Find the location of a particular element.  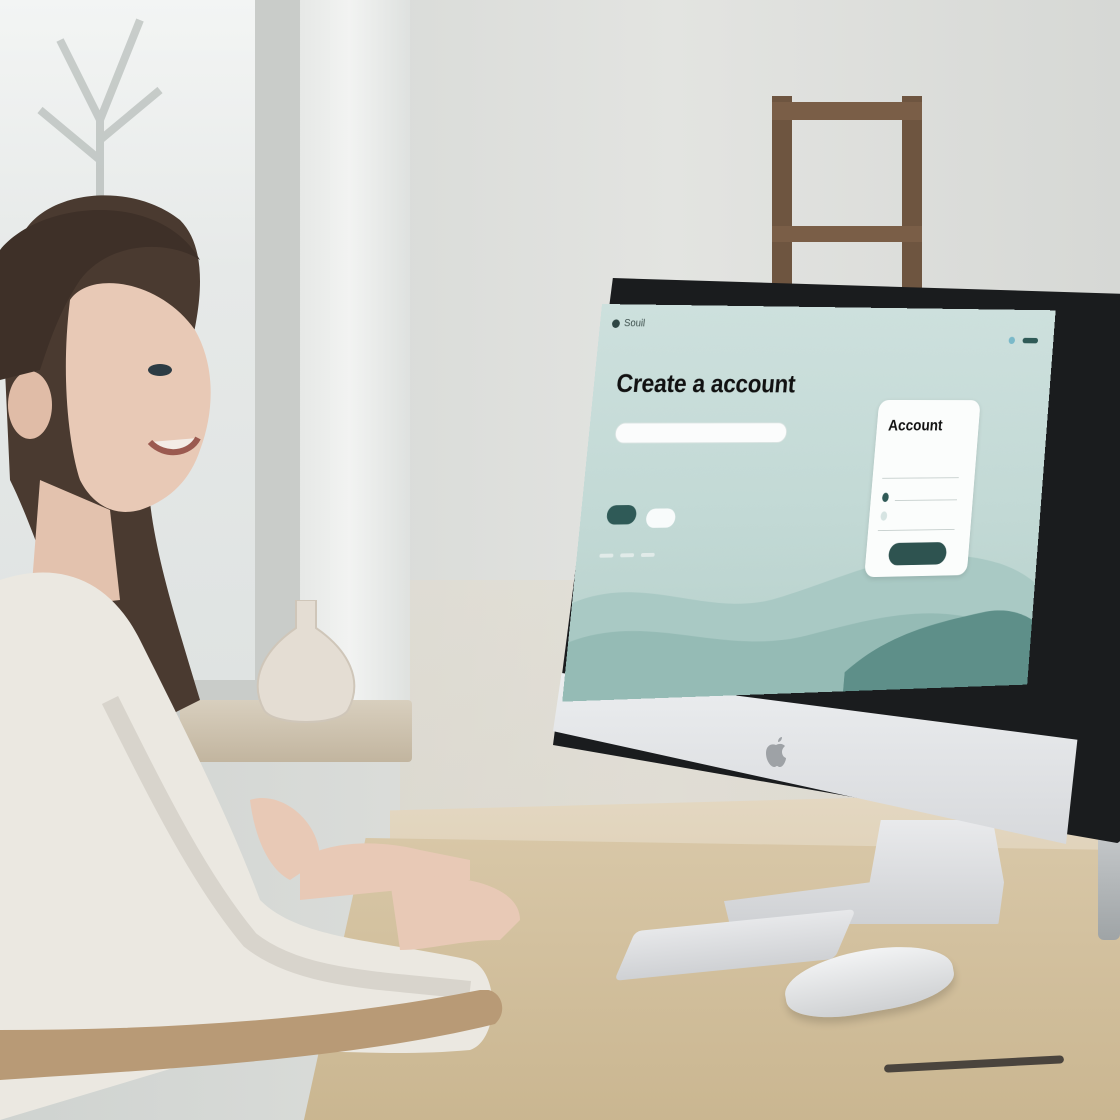

hero-description is located at coordinates (701, 456).